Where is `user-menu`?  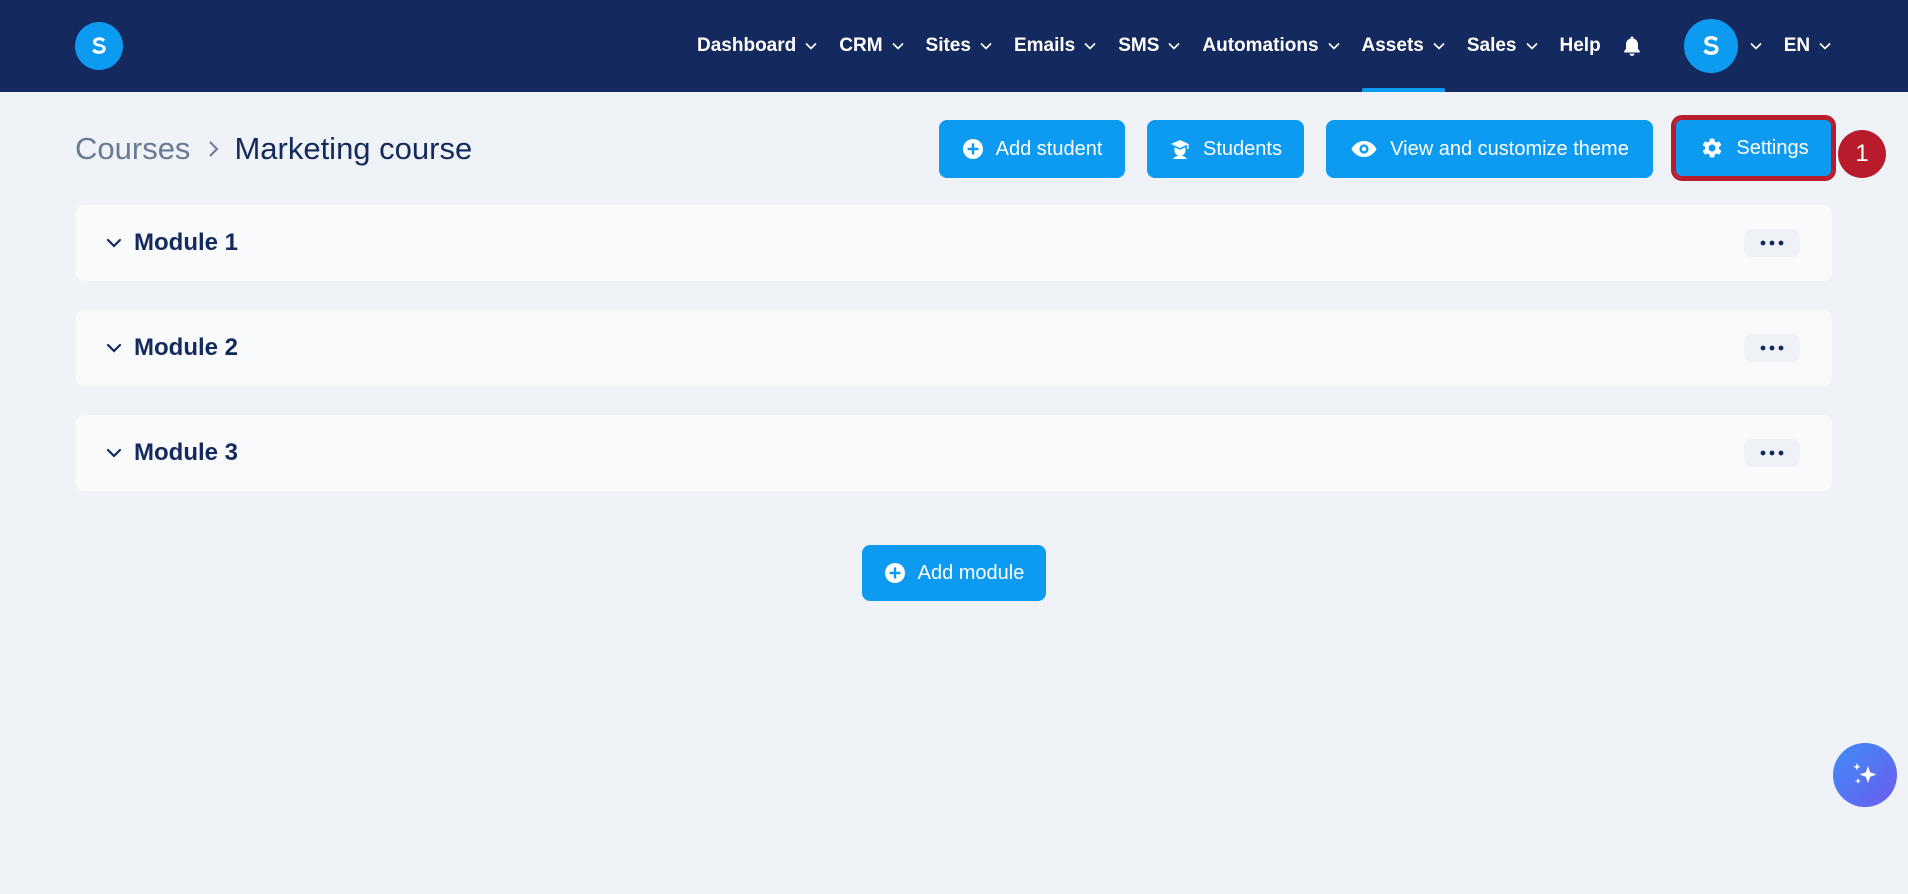
user-menu is located at coordinates (1715, 46).